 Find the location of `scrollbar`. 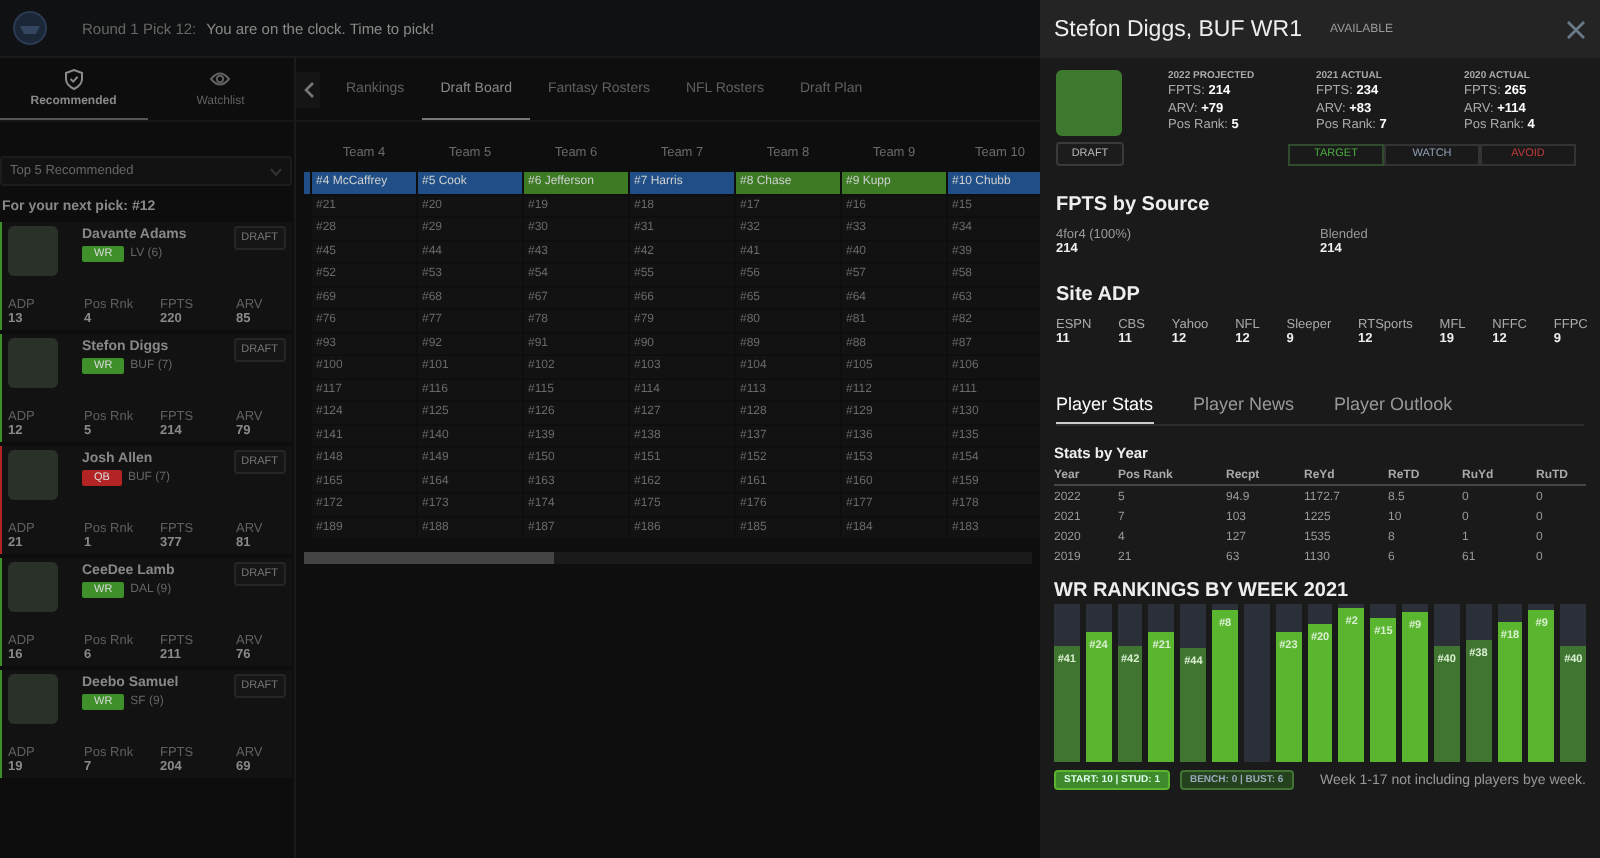

scrollbar is located at coordinates (668, 558).